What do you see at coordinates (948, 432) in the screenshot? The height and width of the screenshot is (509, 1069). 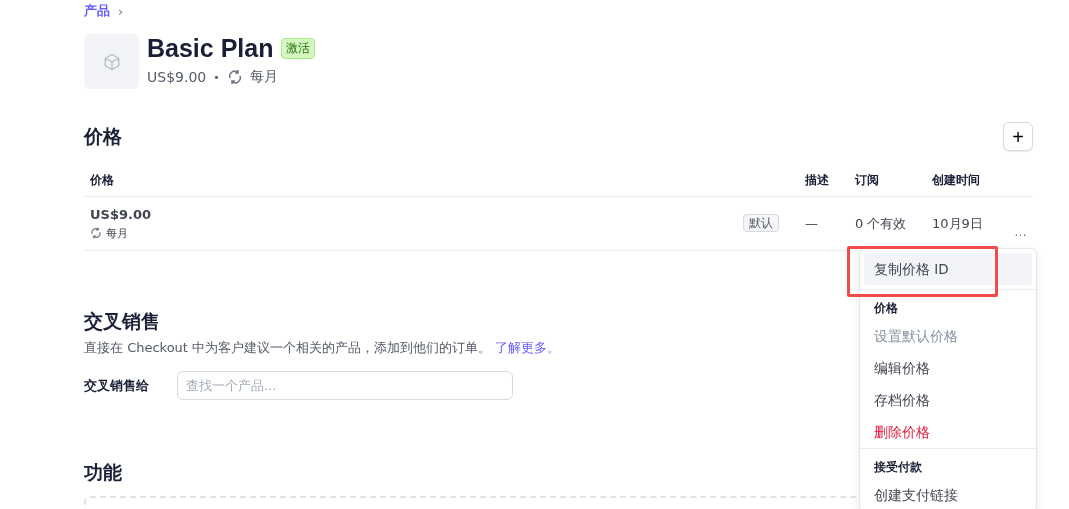 I see `menu-item: 删除价格` at bounding box center [948, 432].